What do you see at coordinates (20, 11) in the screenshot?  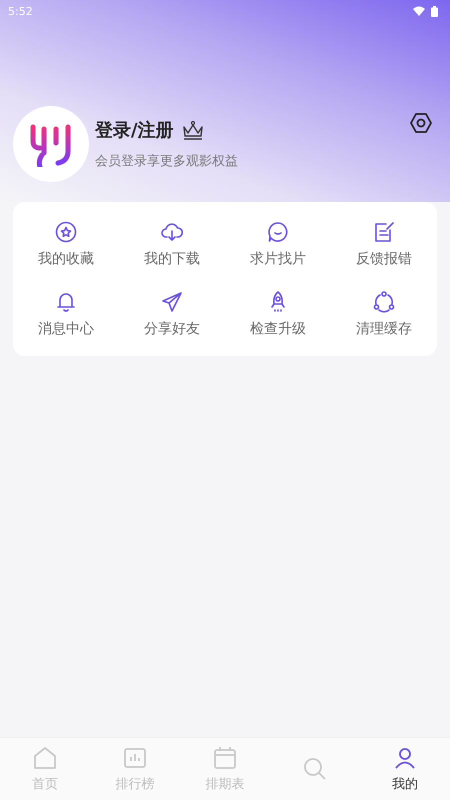 I see `status-time: 5:52` at bounding box center [20, 11].